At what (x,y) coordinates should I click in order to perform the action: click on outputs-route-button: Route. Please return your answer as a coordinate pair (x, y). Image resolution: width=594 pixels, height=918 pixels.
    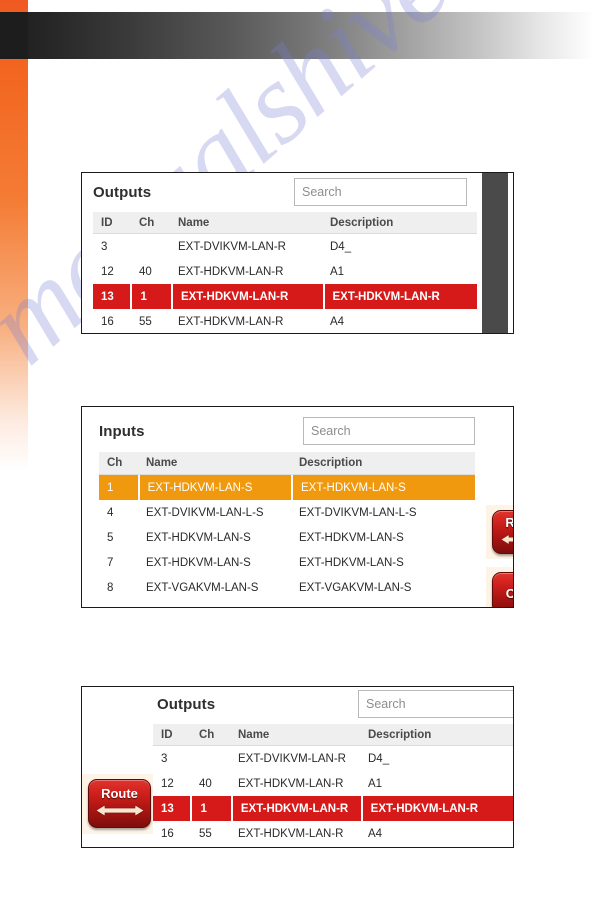
    Looking at the image, I should click on (119, 803).